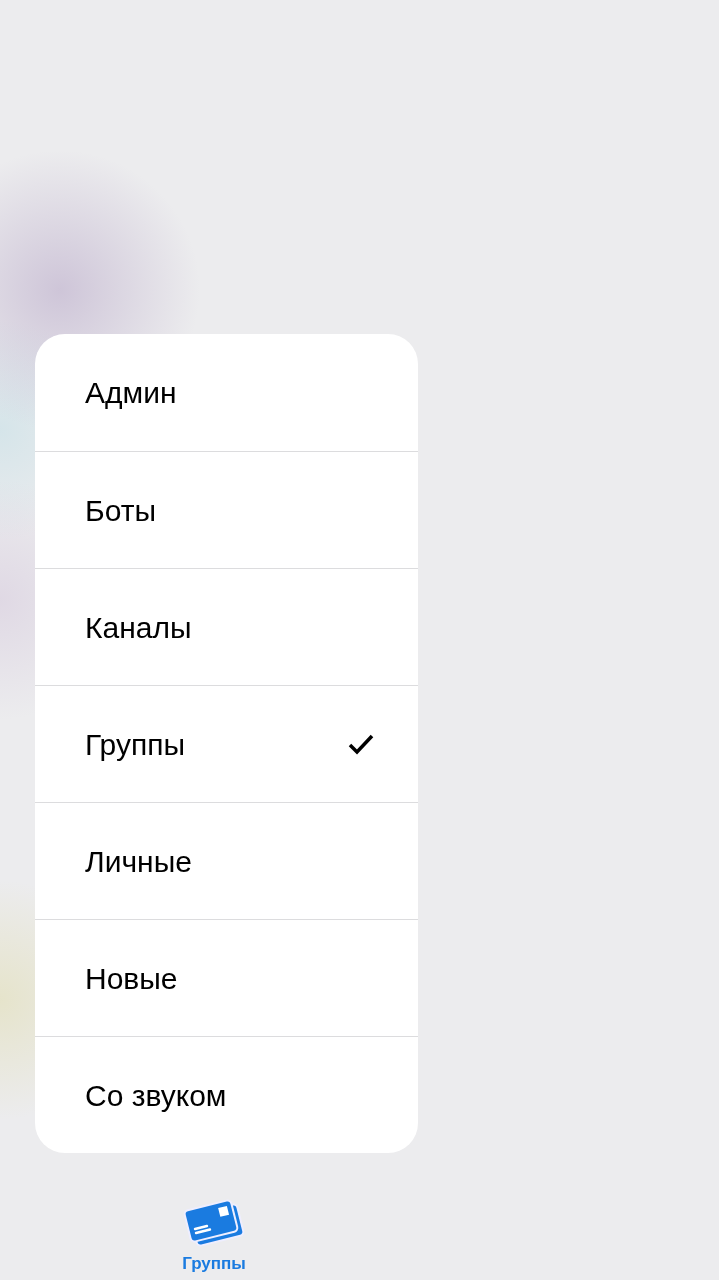  Describe the element at coordinates (226, 1094) in the screenshot. I see `menu-item: Со звуком` at that location.